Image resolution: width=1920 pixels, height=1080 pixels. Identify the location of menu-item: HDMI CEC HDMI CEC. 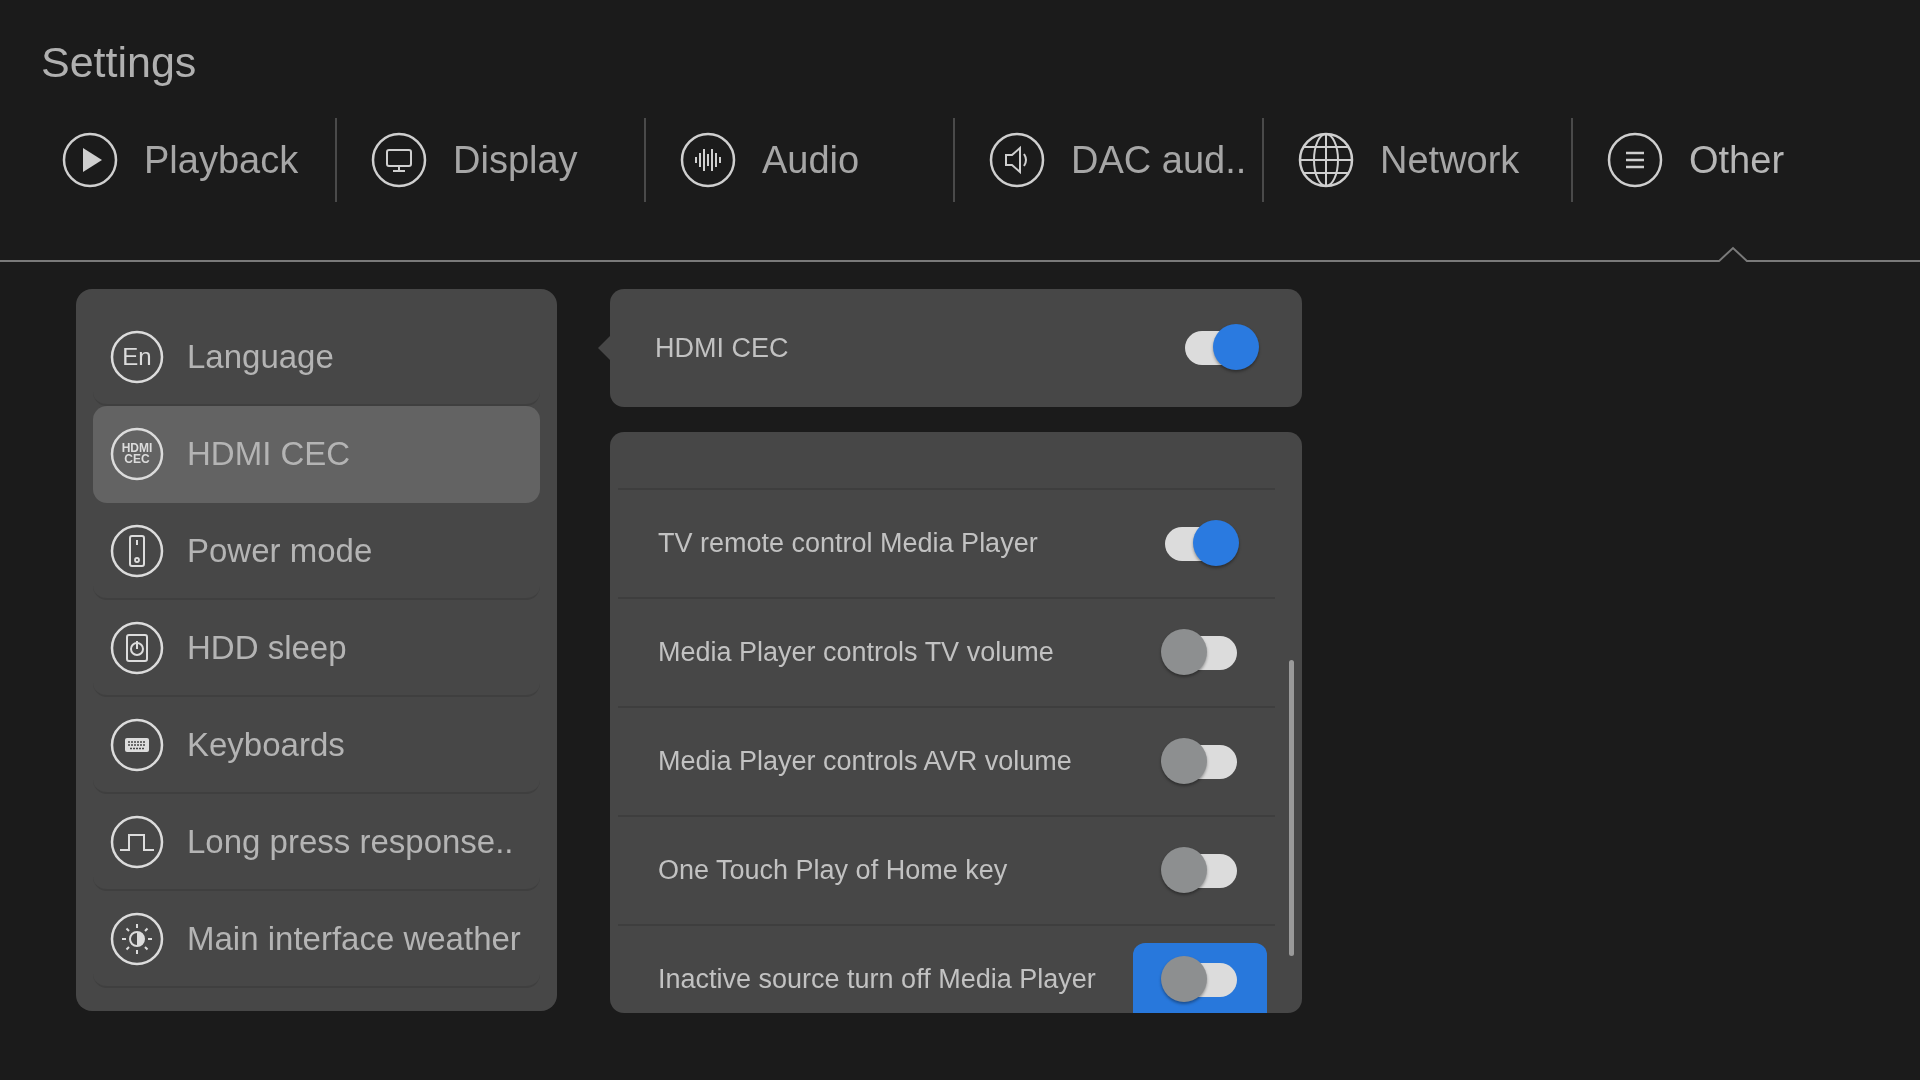
(316, 454).